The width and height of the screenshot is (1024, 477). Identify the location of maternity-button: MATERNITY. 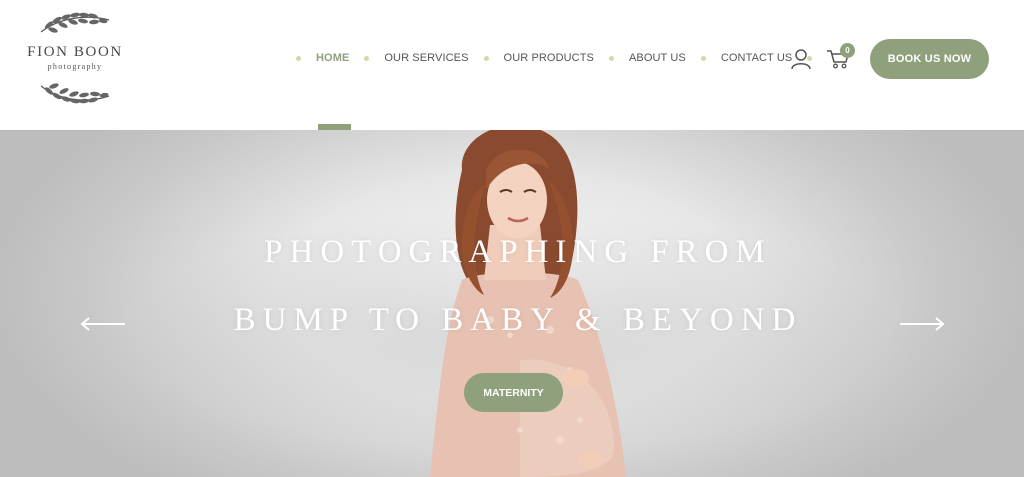
(513, 392).